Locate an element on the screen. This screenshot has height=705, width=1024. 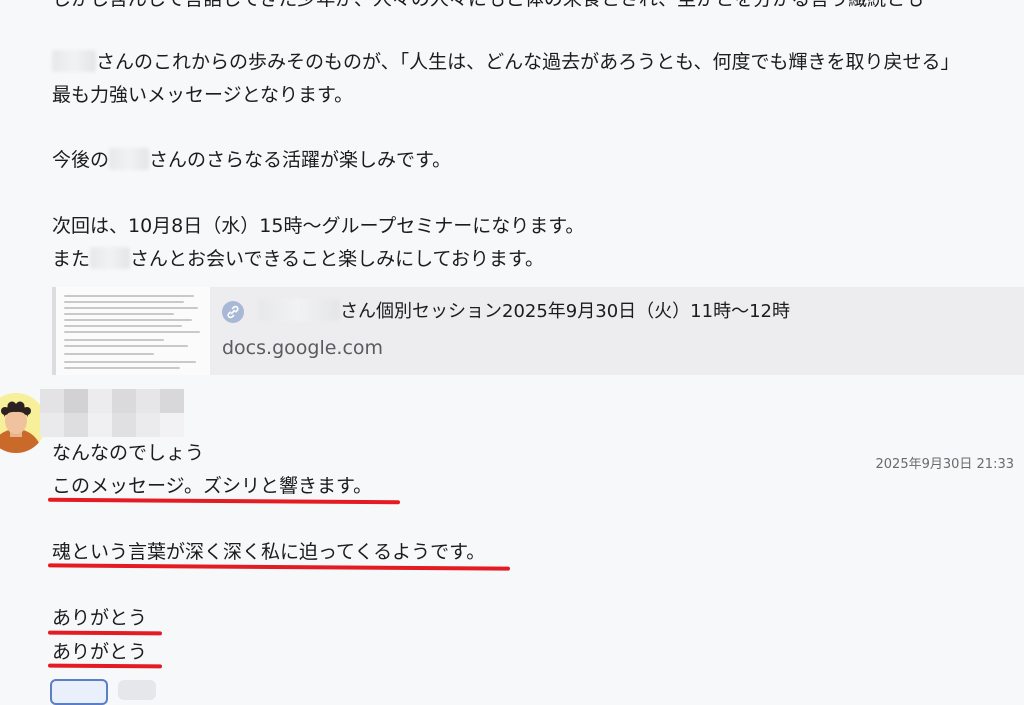
message-line: また さんとお会いできること楽しみにしております。 is located at coordinates (298, 258).